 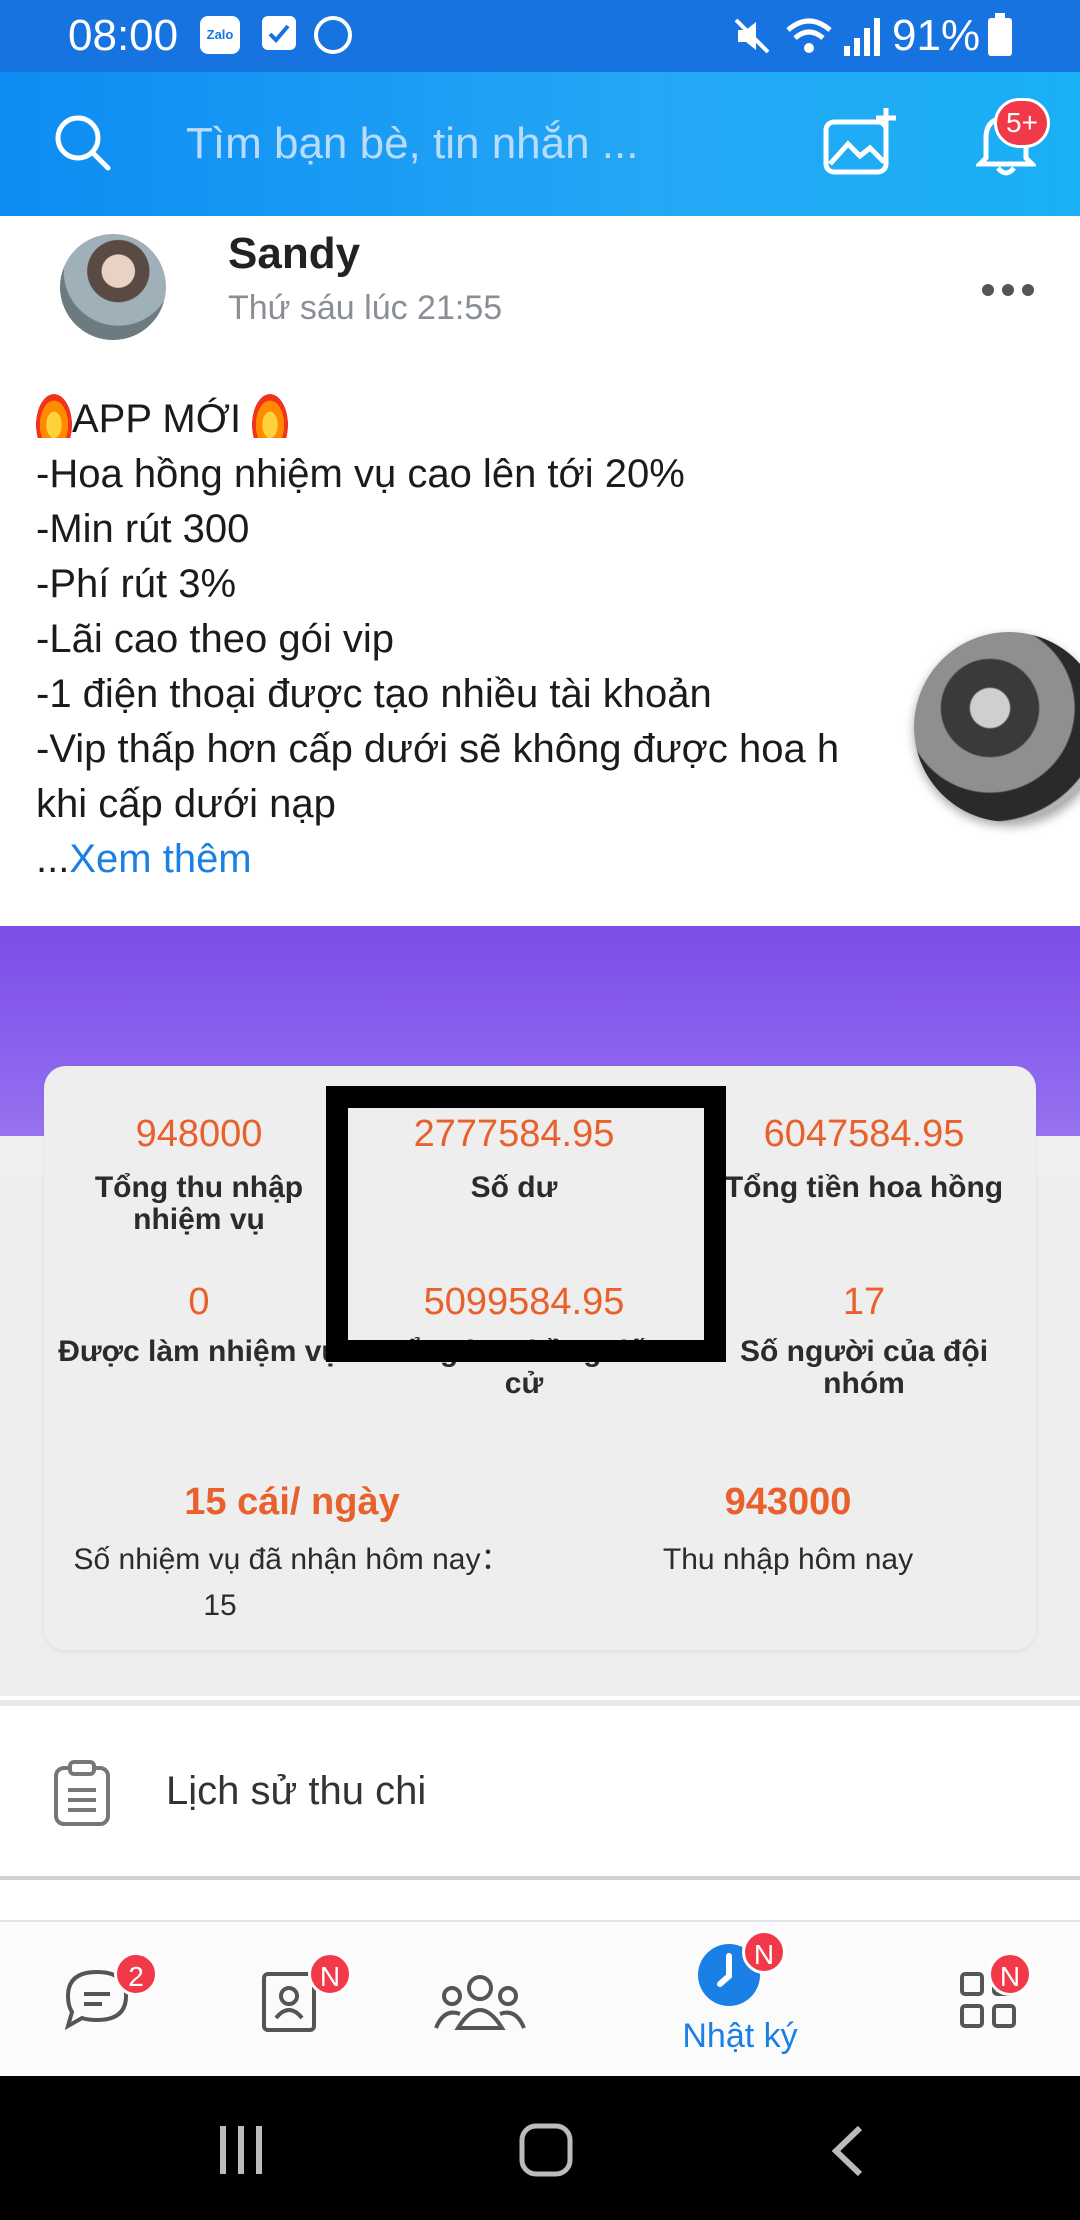 What do you see at coordinates (524, 1383) in the screenshot?
I see `stat-label-line: cử` at bounding box center [524, 1383].